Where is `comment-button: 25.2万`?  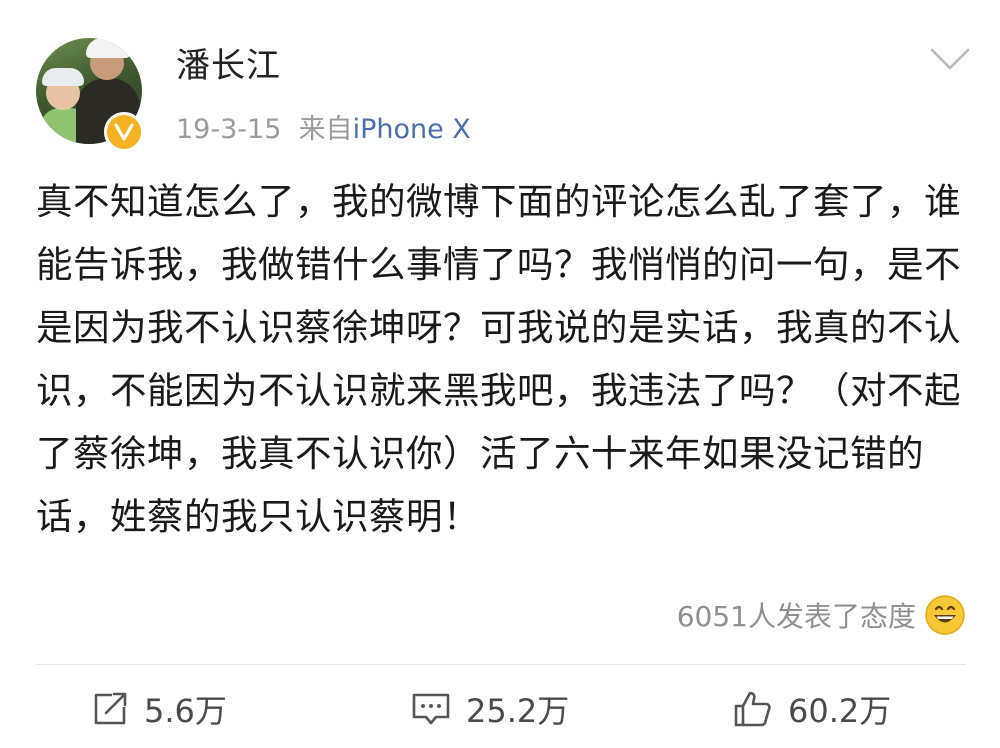 comment-button: 25.2万 is located at coordinates (489, 709).